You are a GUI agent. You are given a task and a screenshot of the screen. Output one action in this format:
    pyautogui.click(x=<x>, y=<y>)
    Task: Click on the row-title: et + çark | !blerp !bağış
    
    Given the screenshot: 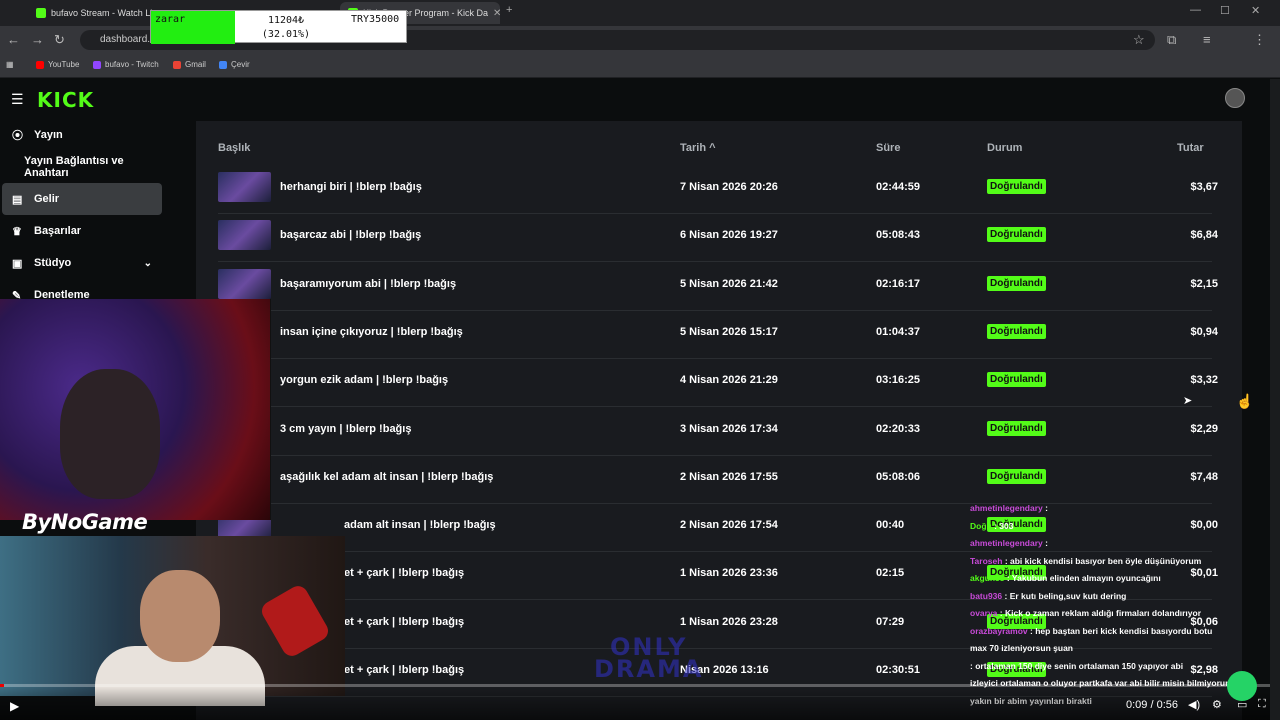 What is the action you would take?
    pyautogui.click(x=404, y=621)
    